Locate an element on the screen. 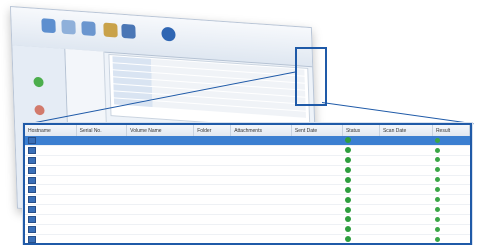  column-header: Serial No. is located at coordinates (102, 130).